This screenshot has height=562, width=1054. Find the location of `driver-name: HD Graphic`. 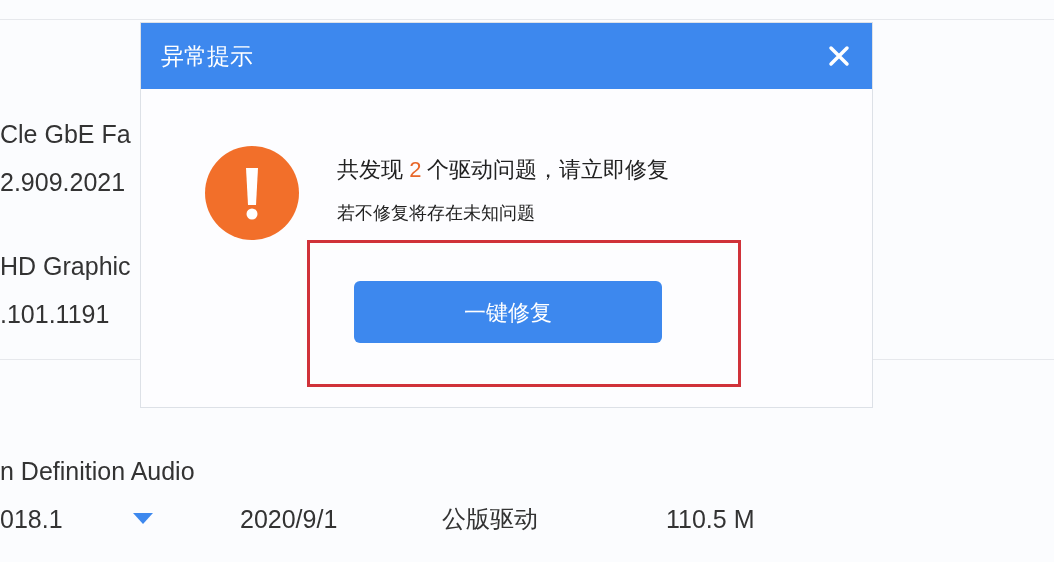

driver-name: HD Graphic is located at coordinates (65, 266).